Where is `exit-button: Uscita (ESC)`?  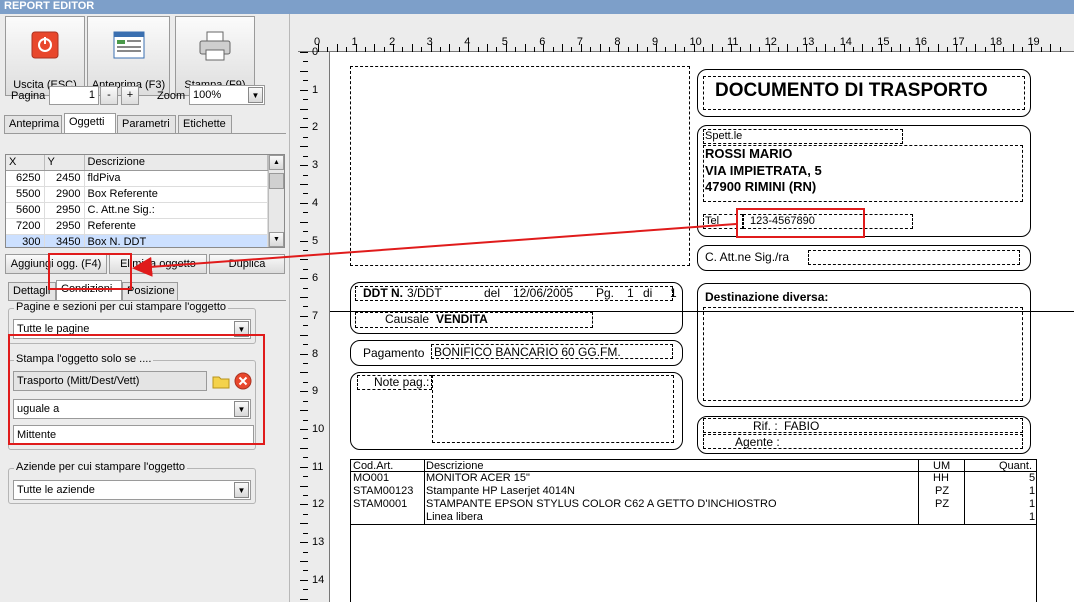 exit-button: Uscita (ESC) is located at coordinates (45, 56).